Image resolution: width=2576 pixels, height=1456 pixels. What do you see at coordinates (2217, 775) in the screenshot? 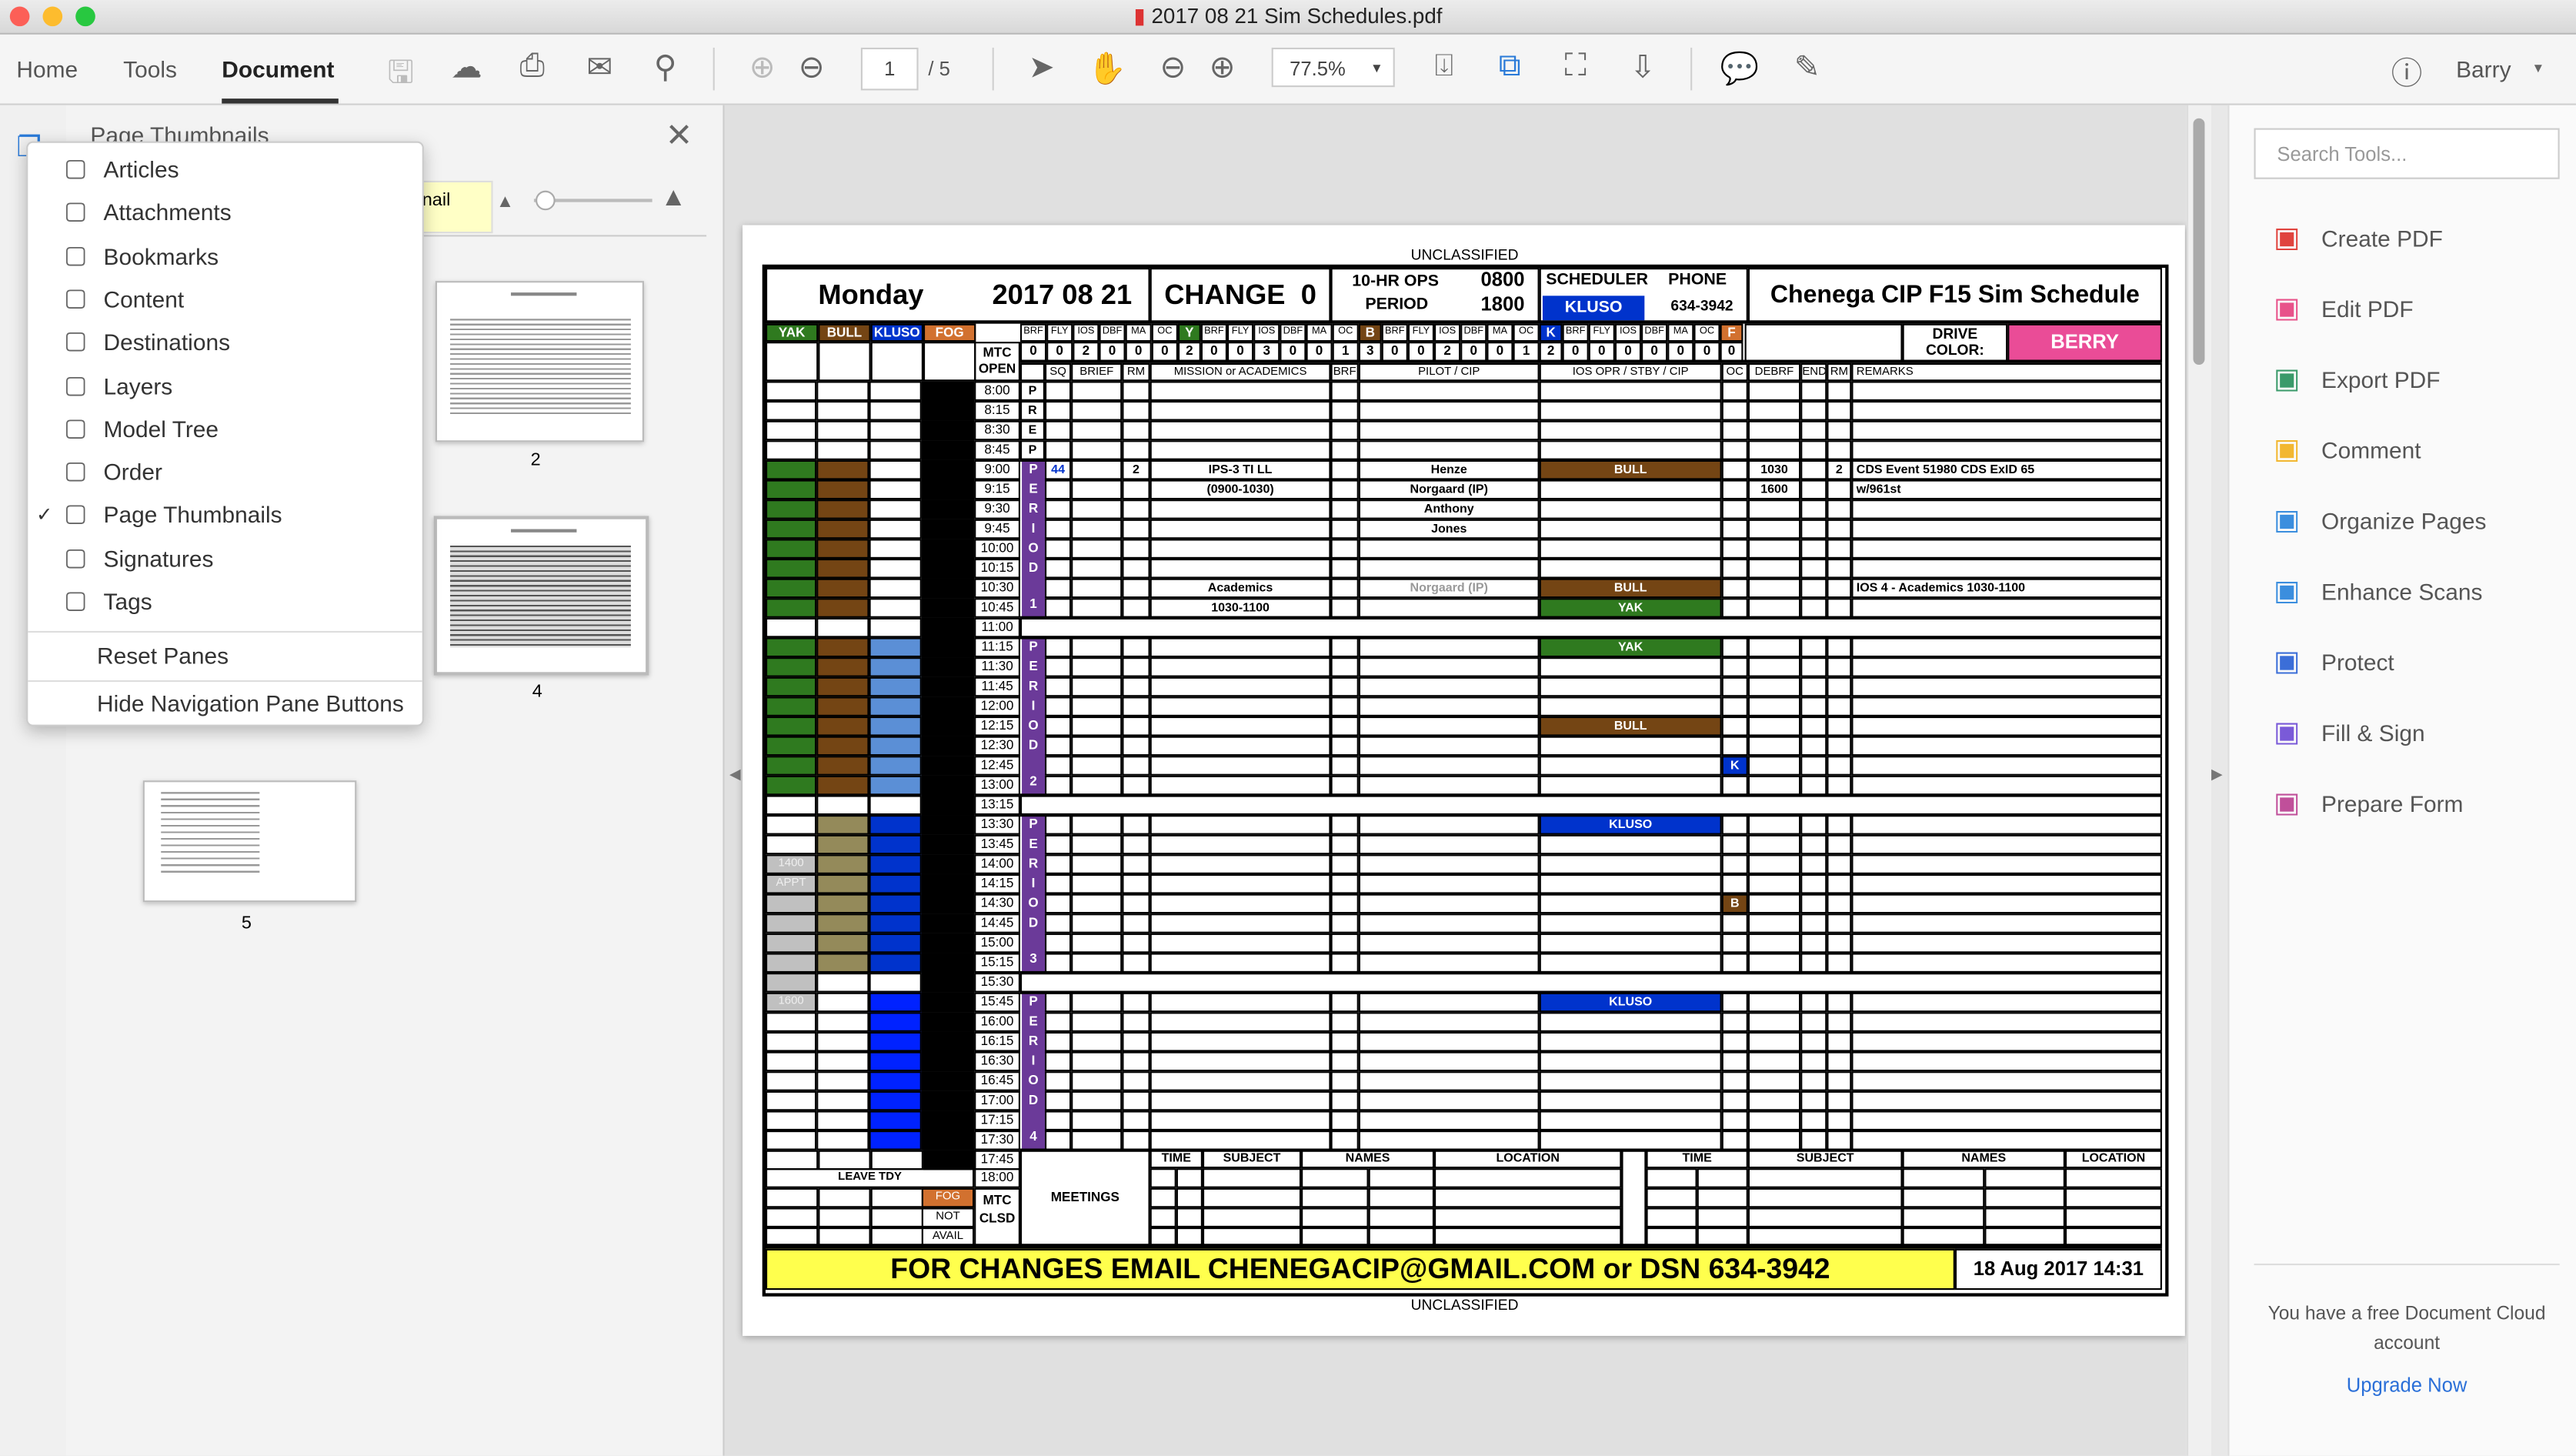
I see `expand-right-arrow-icon: ▶` at bounding box center [2217, 775].